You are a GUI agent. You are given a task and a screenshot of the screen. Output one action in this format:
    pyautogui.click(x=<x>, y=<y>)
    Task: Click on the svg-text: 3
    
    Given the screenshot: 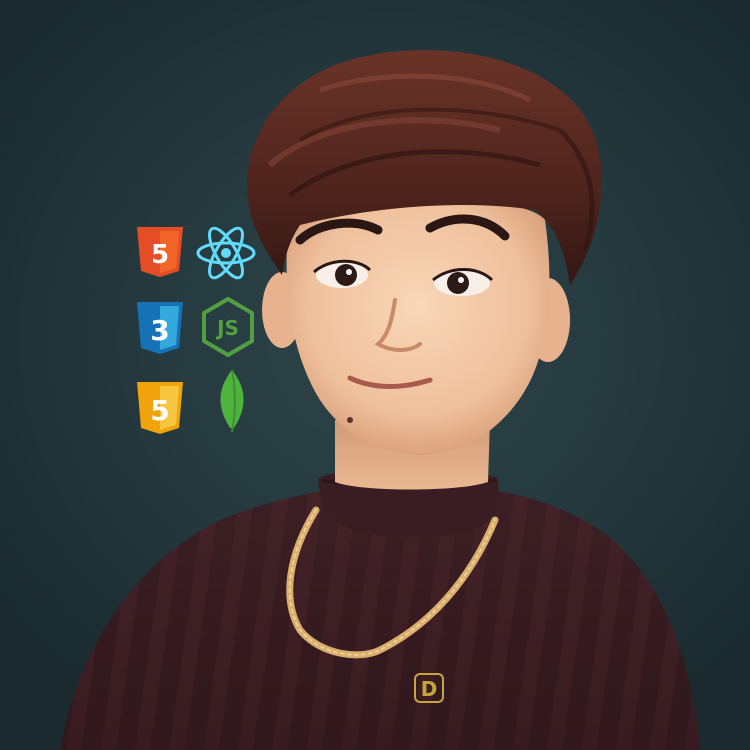 What is the action you would take?
    pyautogui.click(x=159, y=330)
    